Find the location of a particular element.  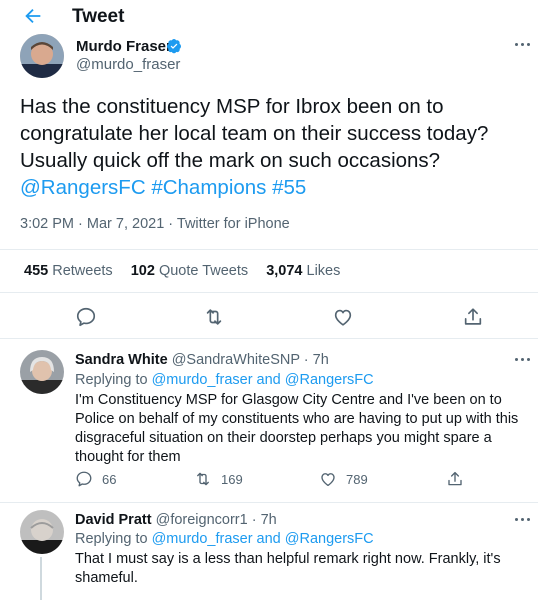

thread-line is located at coordinates (41, 578).